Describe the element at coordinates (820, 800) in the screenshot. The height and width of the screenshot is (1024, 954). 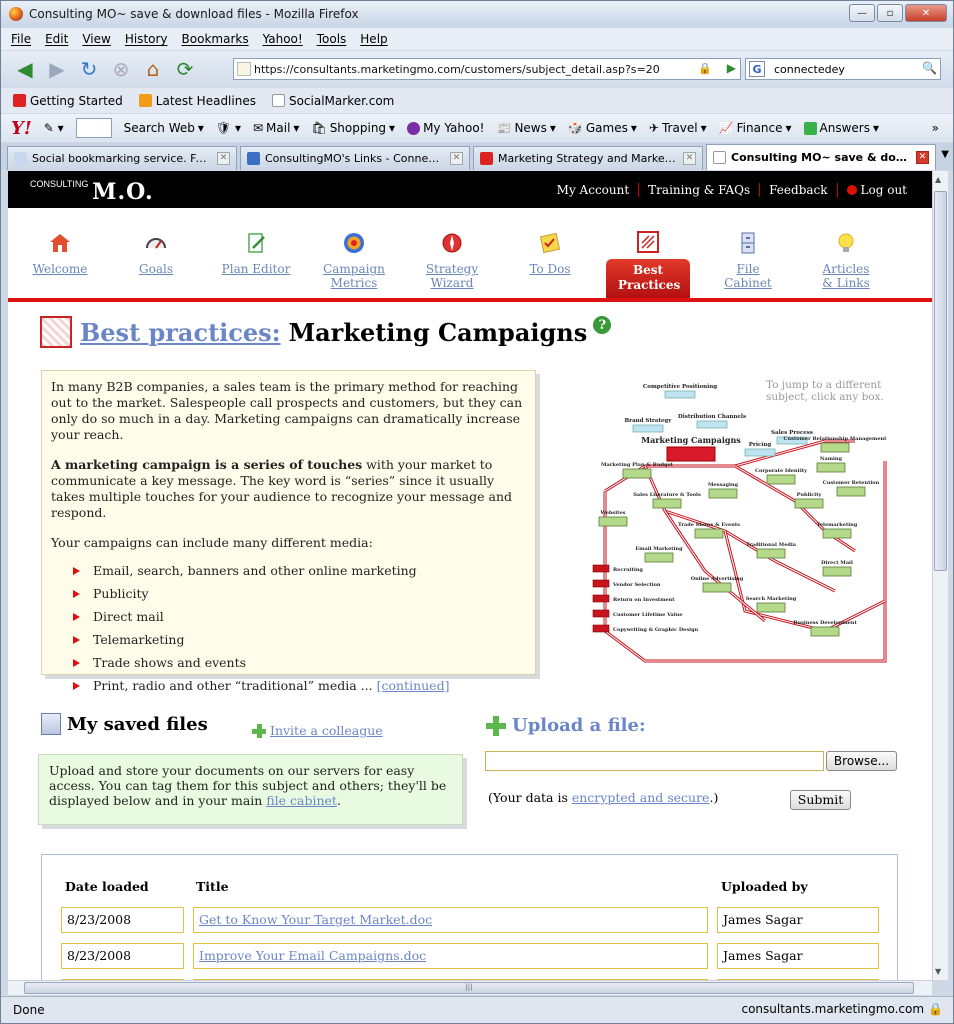
I see `submit-button: Submit` at that location.